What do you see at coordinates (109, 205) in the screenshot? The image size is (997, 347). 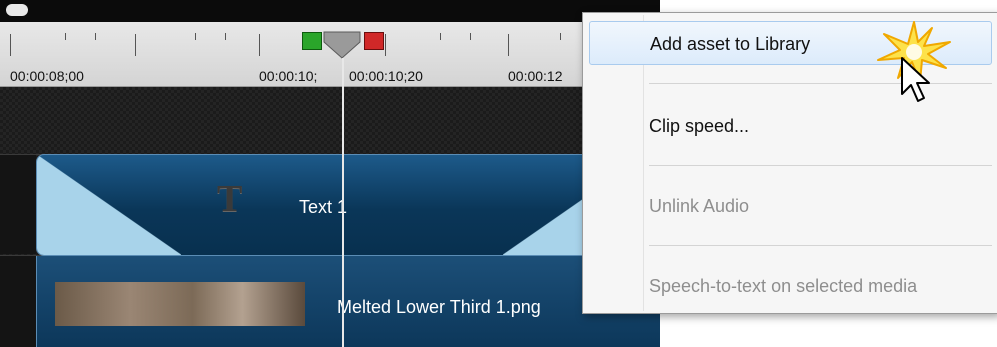 I see `transition-in` at bounding box center [109, 205].